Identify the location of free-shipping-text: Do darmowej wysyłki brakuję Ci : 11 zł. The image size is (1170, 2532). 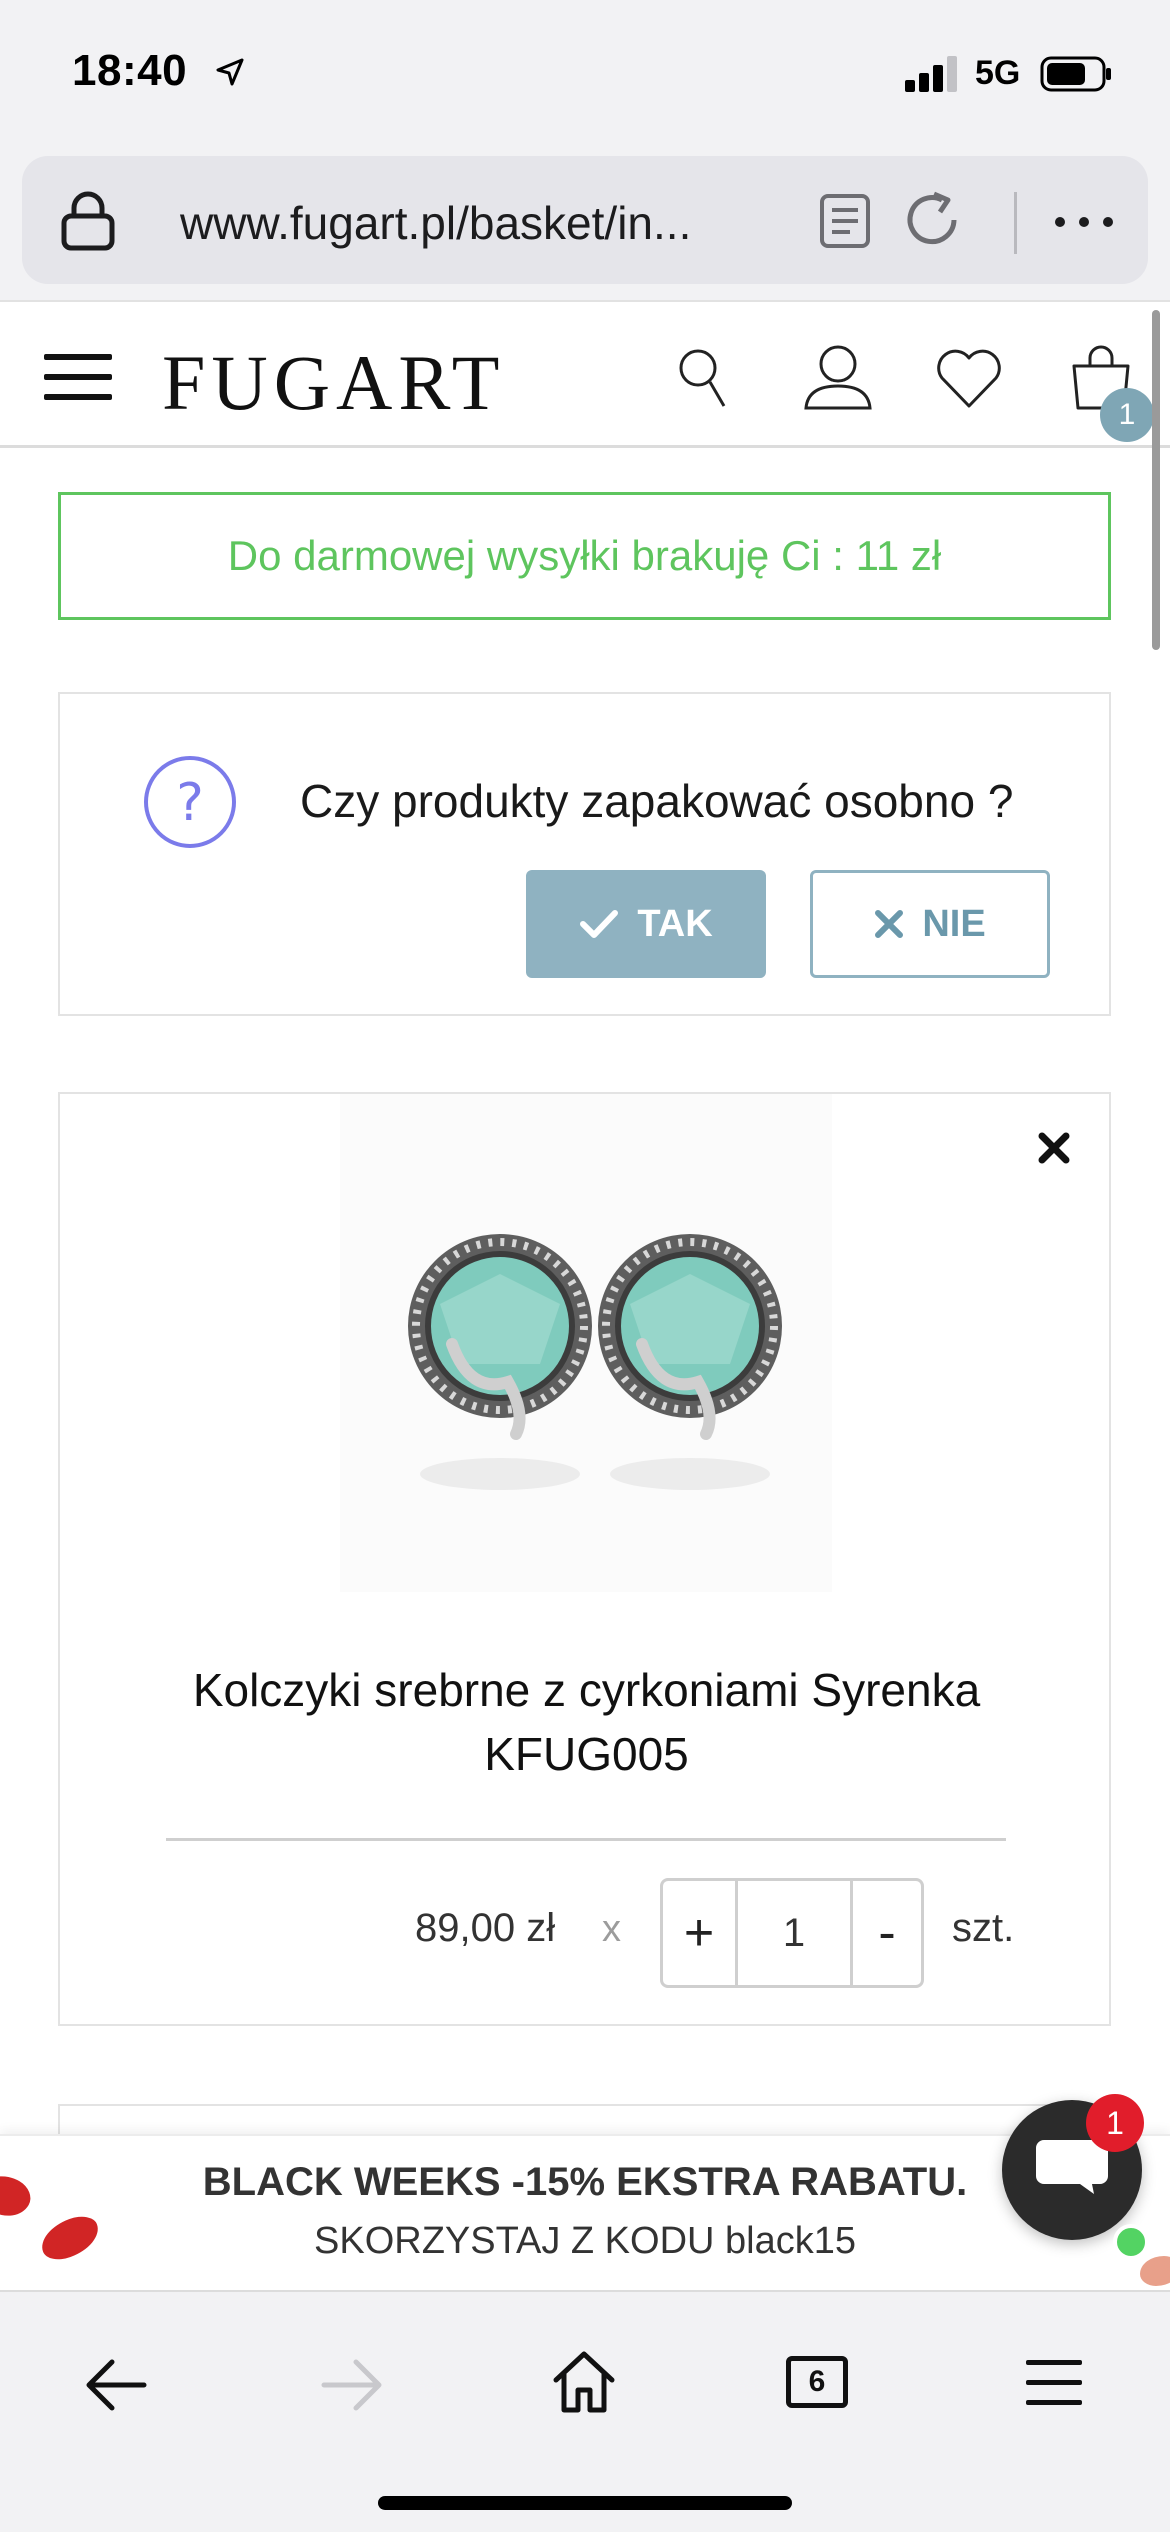
(584, 555).